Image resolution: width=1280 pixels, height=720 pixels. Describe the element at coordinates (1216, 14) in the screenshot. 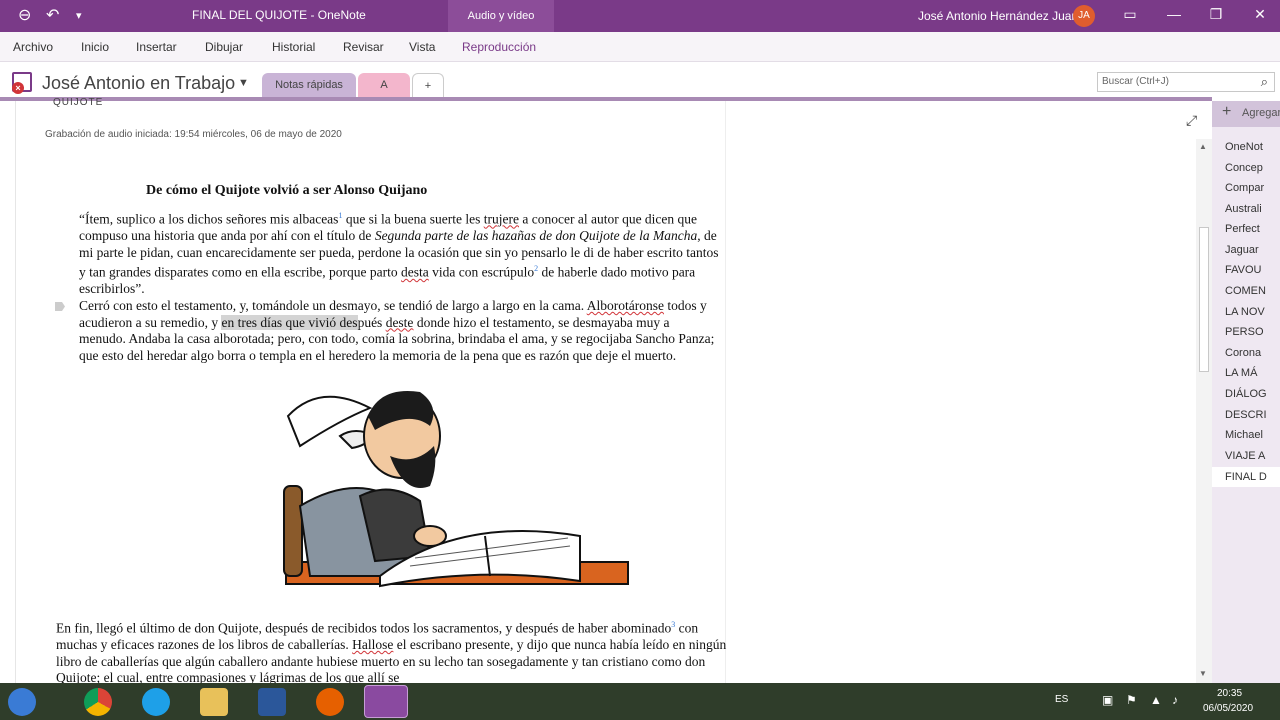

I see `maximize-icon: ❐` at that location.